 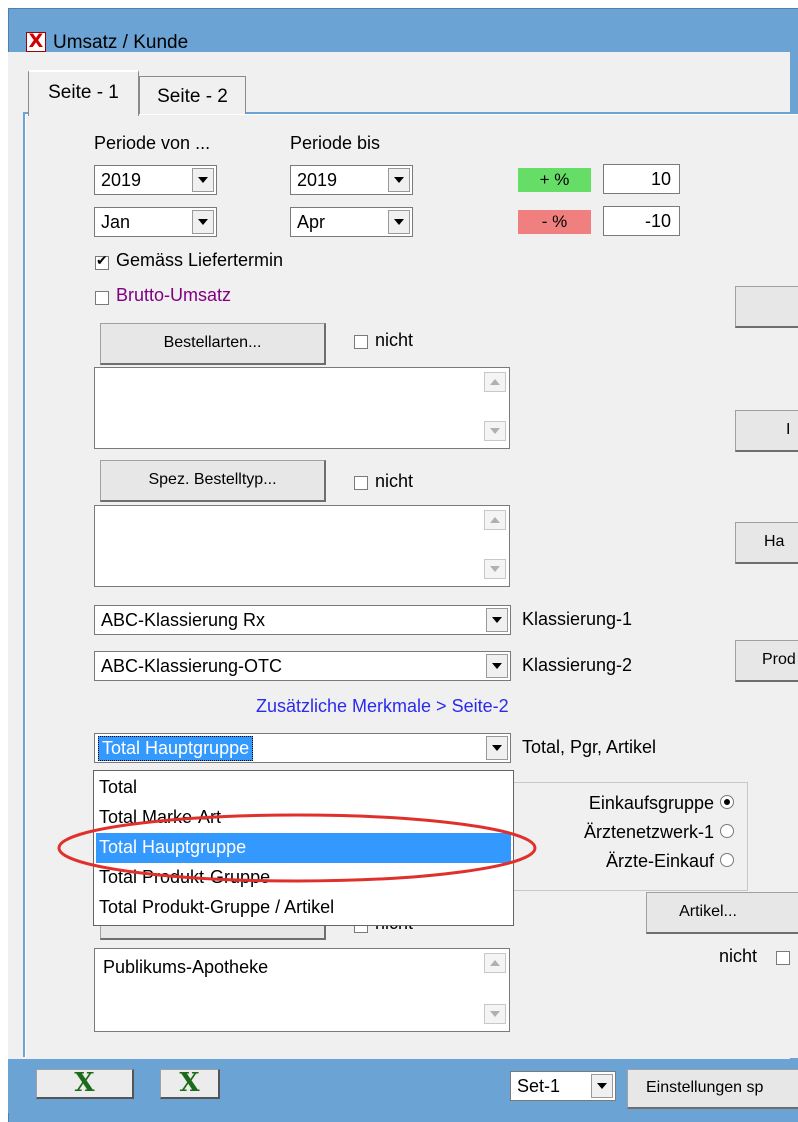 I want to click on plus-percent-label: + %, so click(x=554, y=180).